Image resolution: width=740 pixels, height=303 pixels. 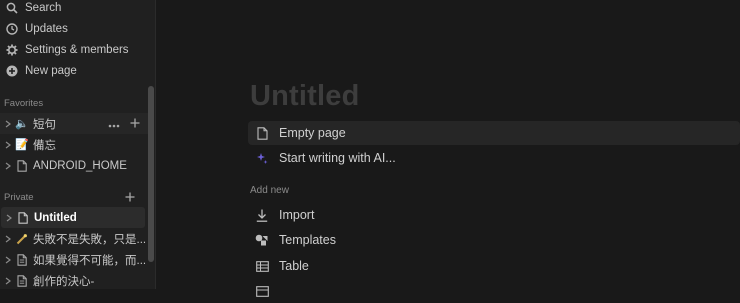 What do you see at coordinates (494, 215) in the screenshot?
I see `import-option: Import` at bounding box center [494, 215].